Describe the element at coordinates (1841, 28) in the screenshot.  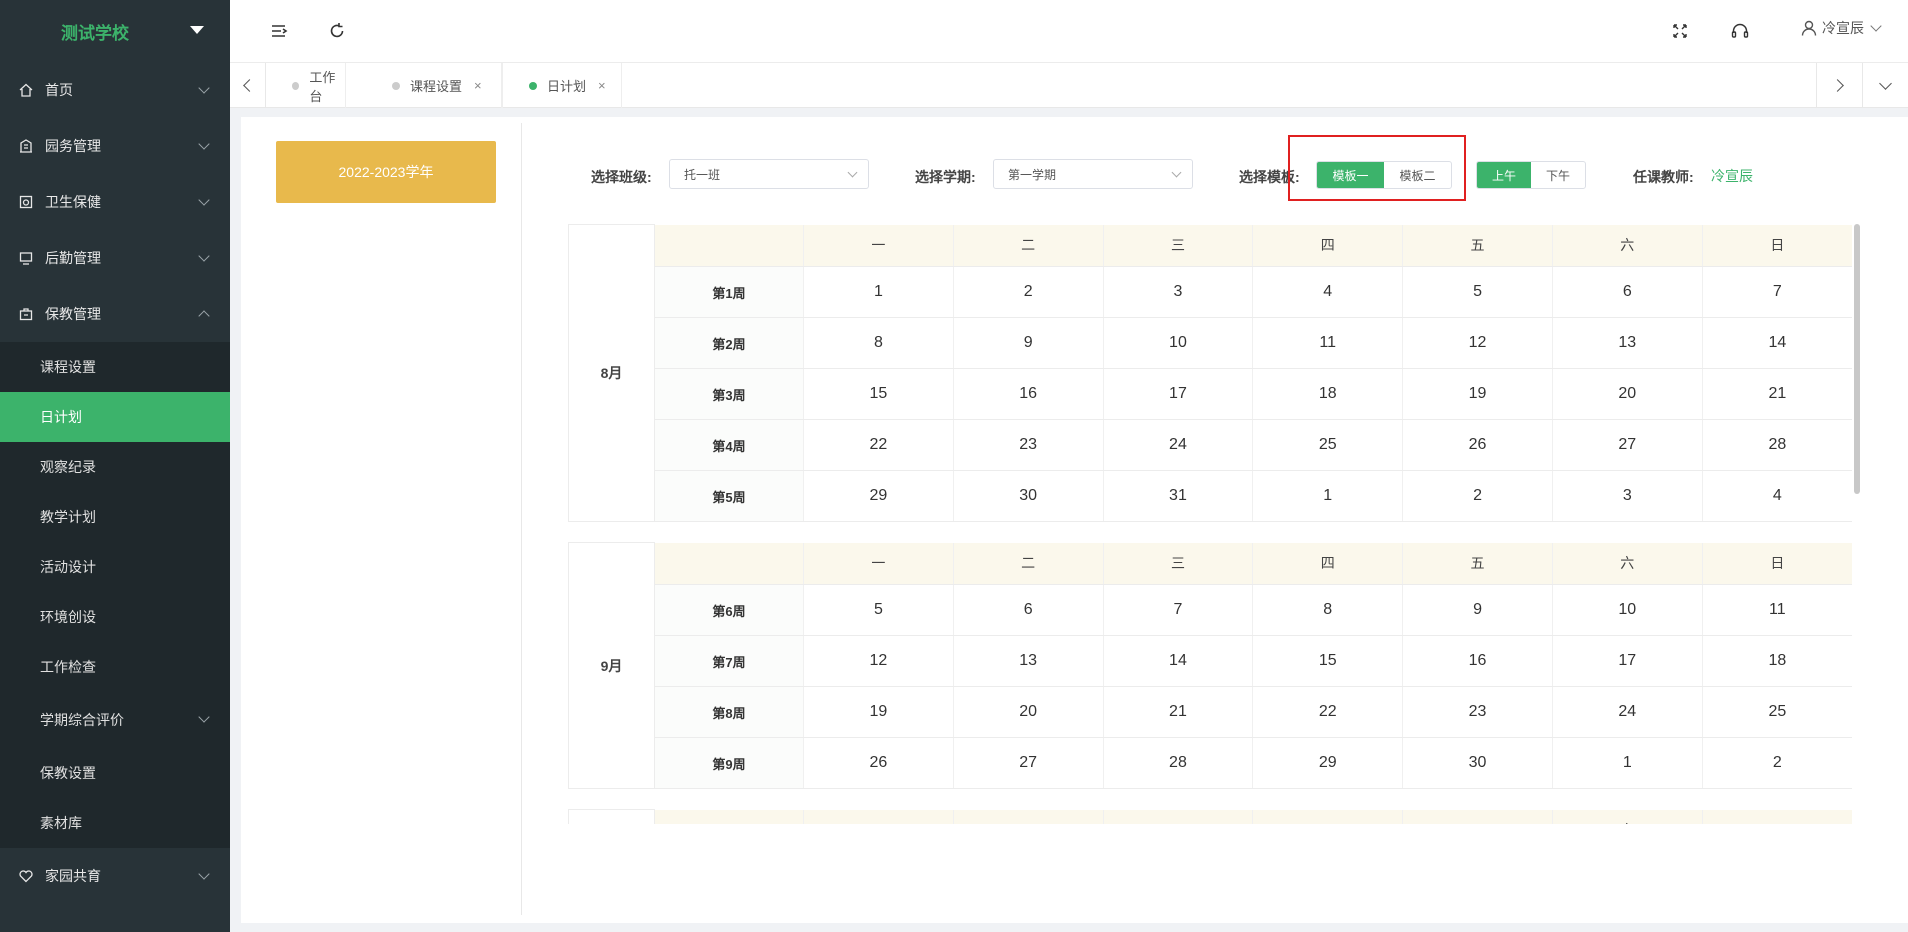
I see `user-menu: 冷宣辰` at that location.